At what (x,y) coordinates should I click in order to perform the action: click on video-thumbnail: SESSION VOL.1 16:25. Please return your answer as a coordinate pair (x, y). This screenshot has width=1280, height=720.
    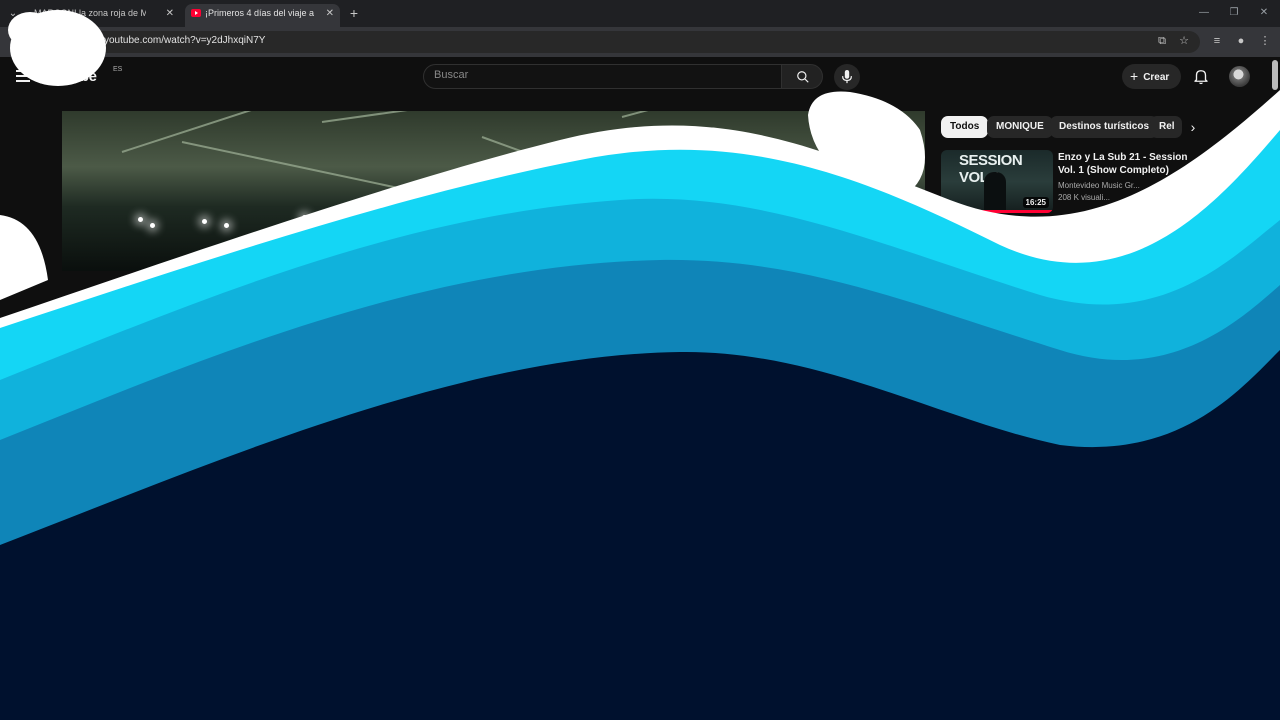
    Looking at the image, I should click on (997, 181).